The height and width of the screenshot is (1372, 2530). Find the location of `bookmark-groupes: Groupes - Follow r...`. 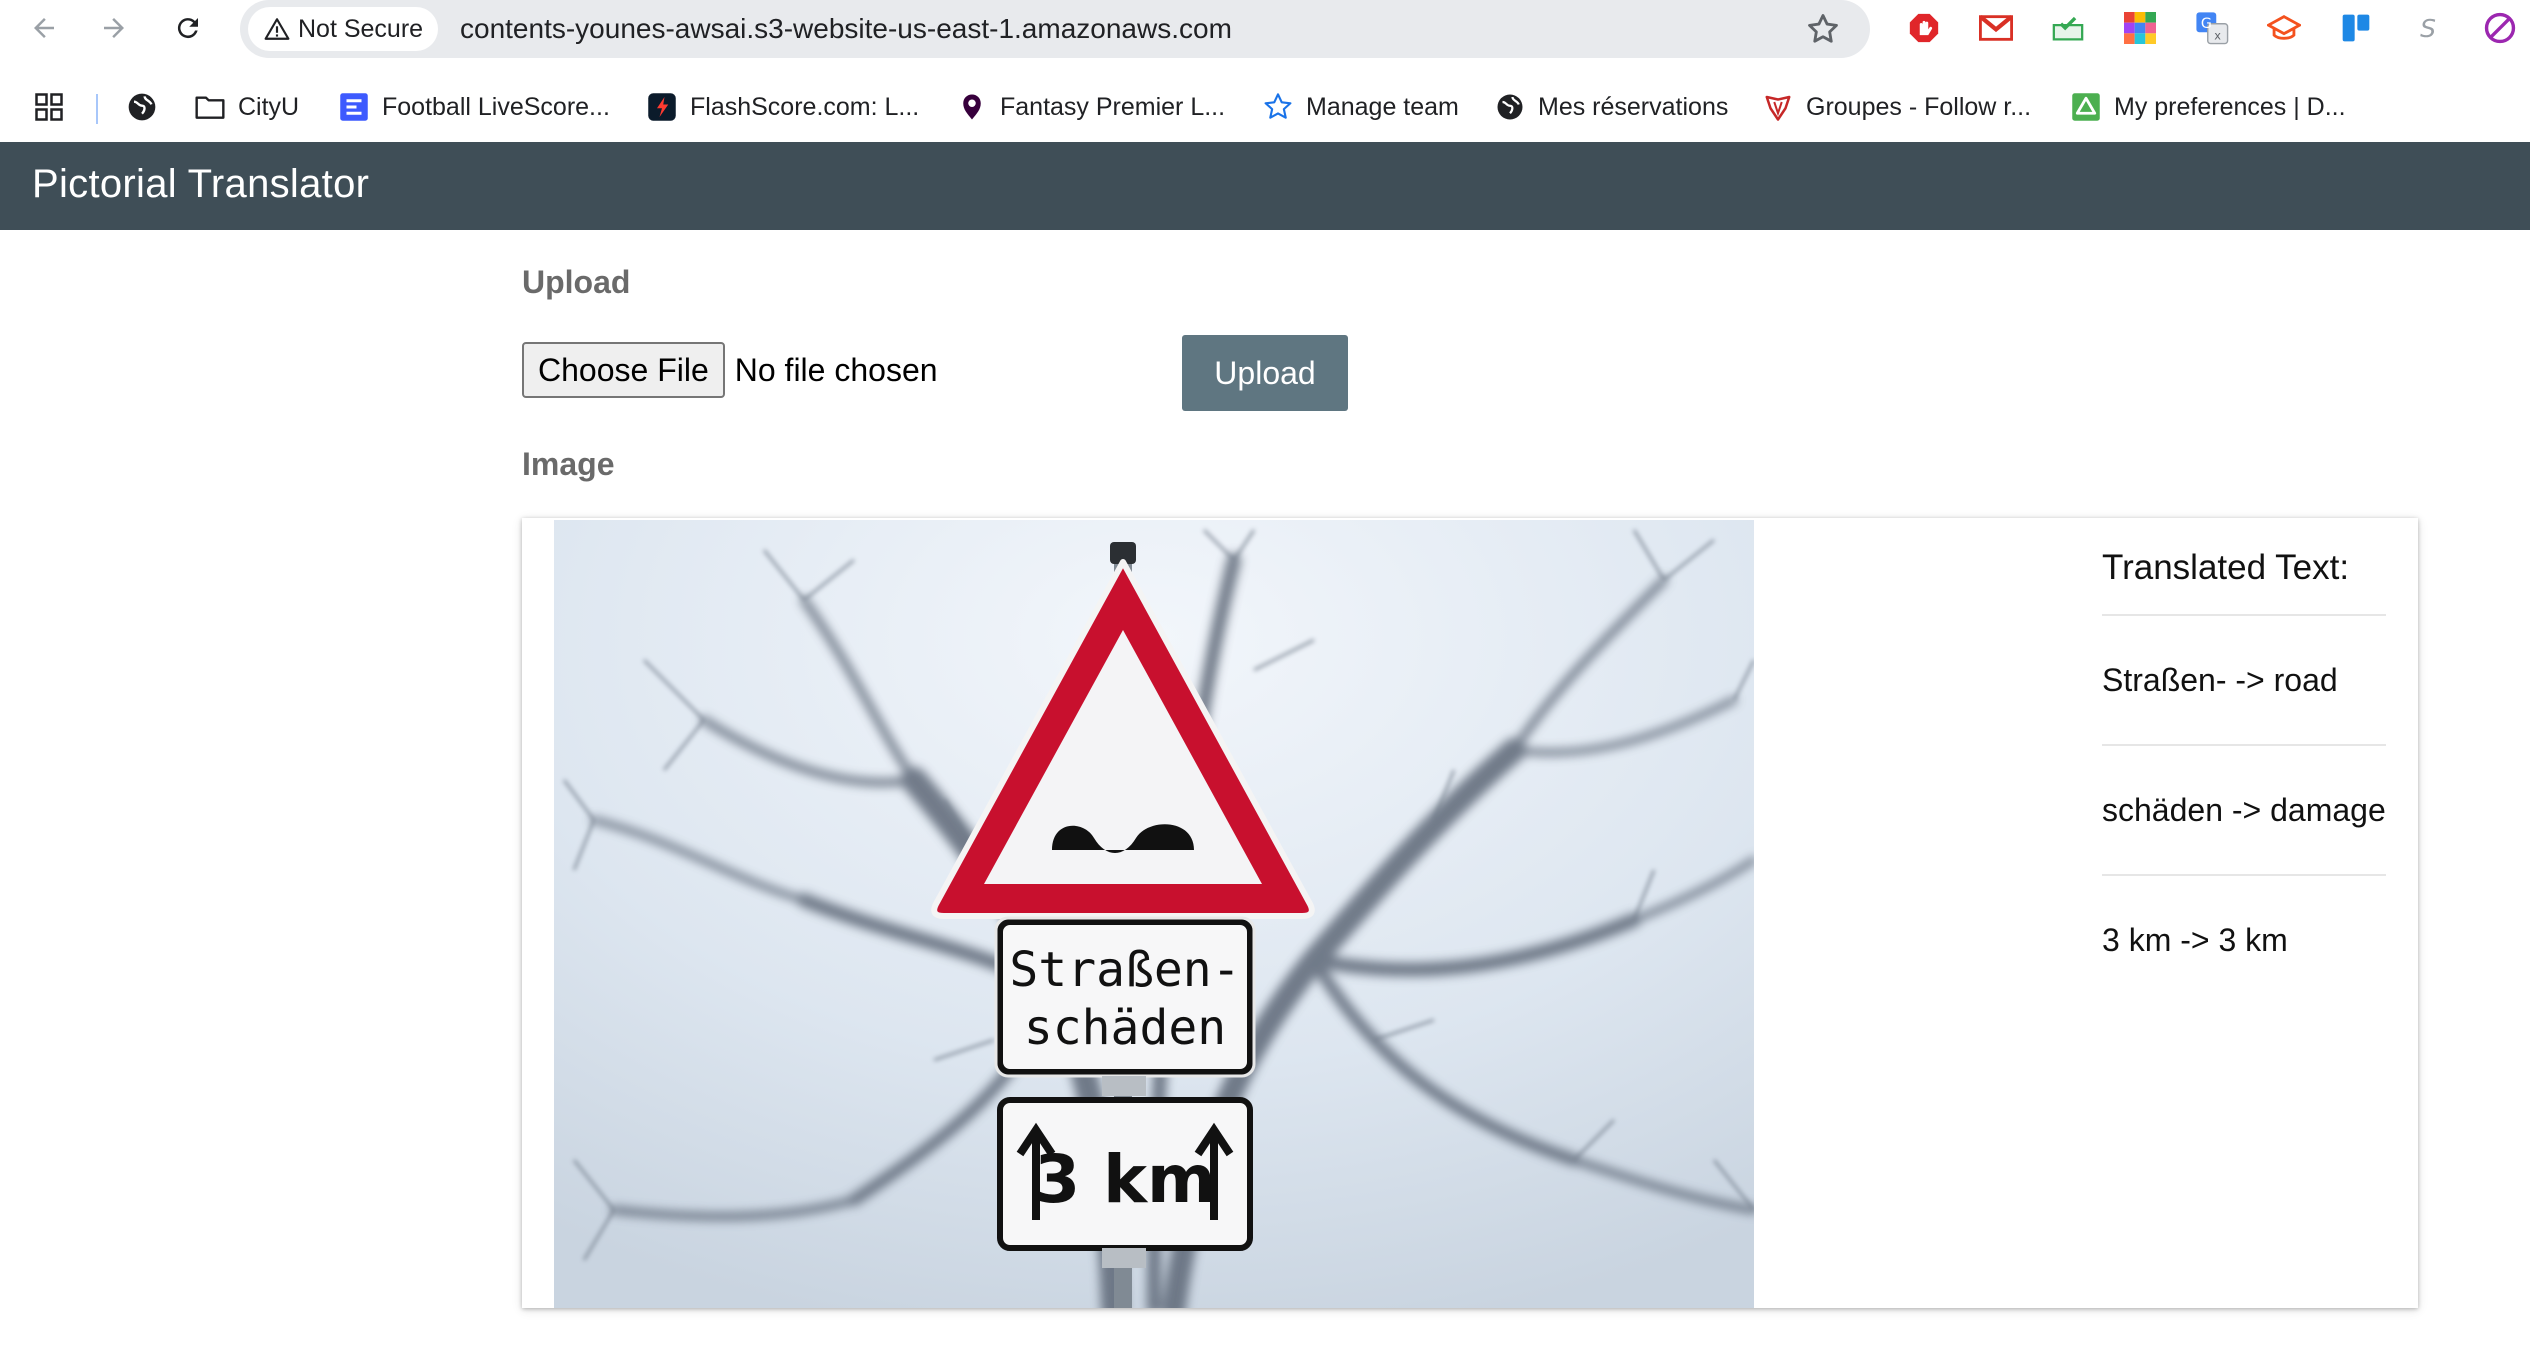

bookmark-groupes: Groupes - Follow r... is located at coordinates (1896, 107).